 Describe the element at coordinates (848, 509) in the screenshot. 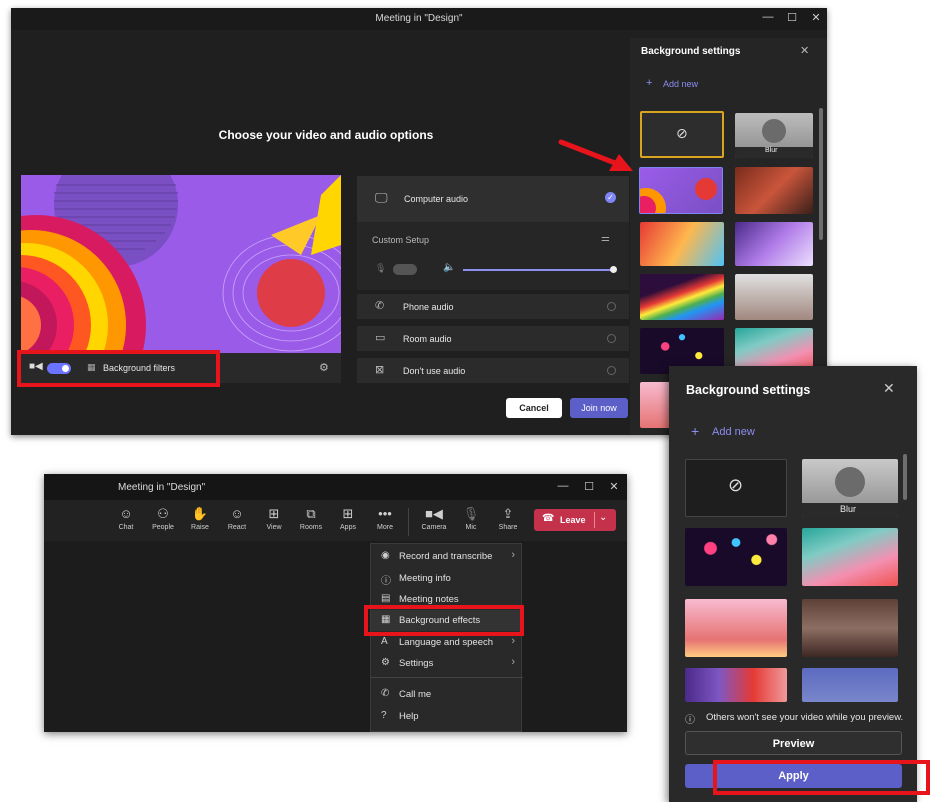

I see `blur-label: Blur` at that location.